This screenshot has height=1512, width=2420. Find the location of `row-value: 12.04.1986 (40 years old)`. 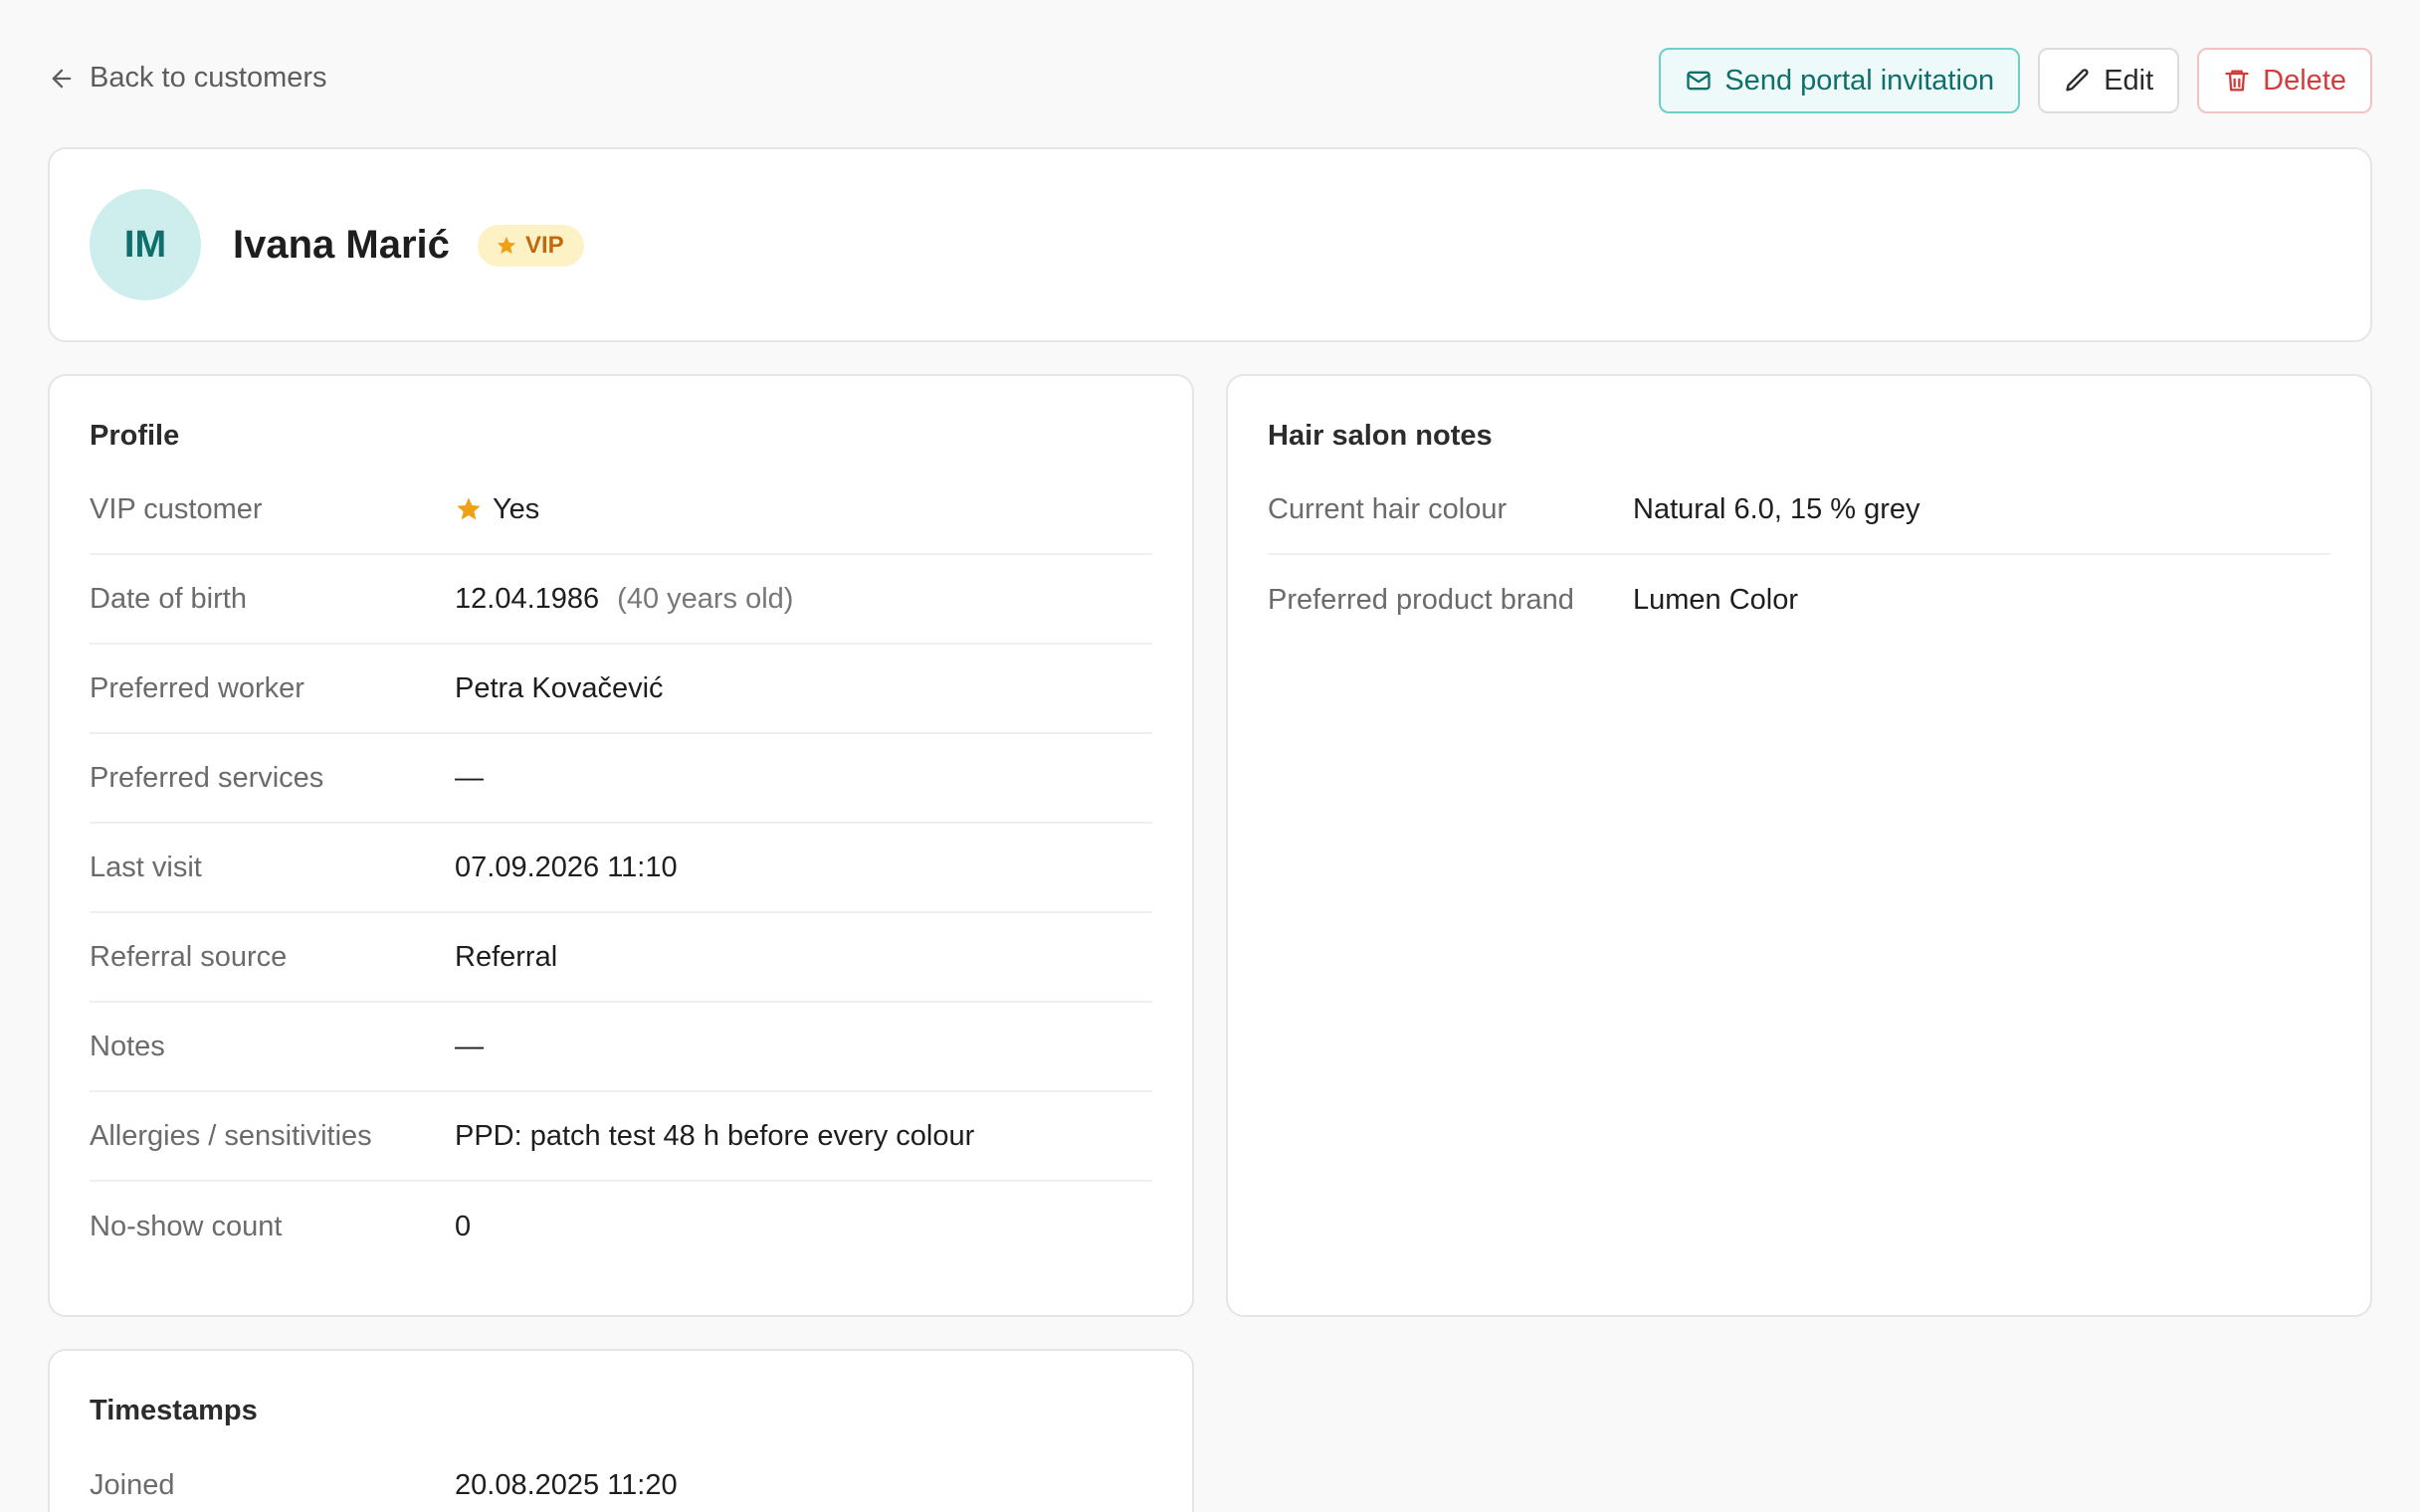

row-value: 12.04.1986 (40 years old) is located at coordinates (624, 599).